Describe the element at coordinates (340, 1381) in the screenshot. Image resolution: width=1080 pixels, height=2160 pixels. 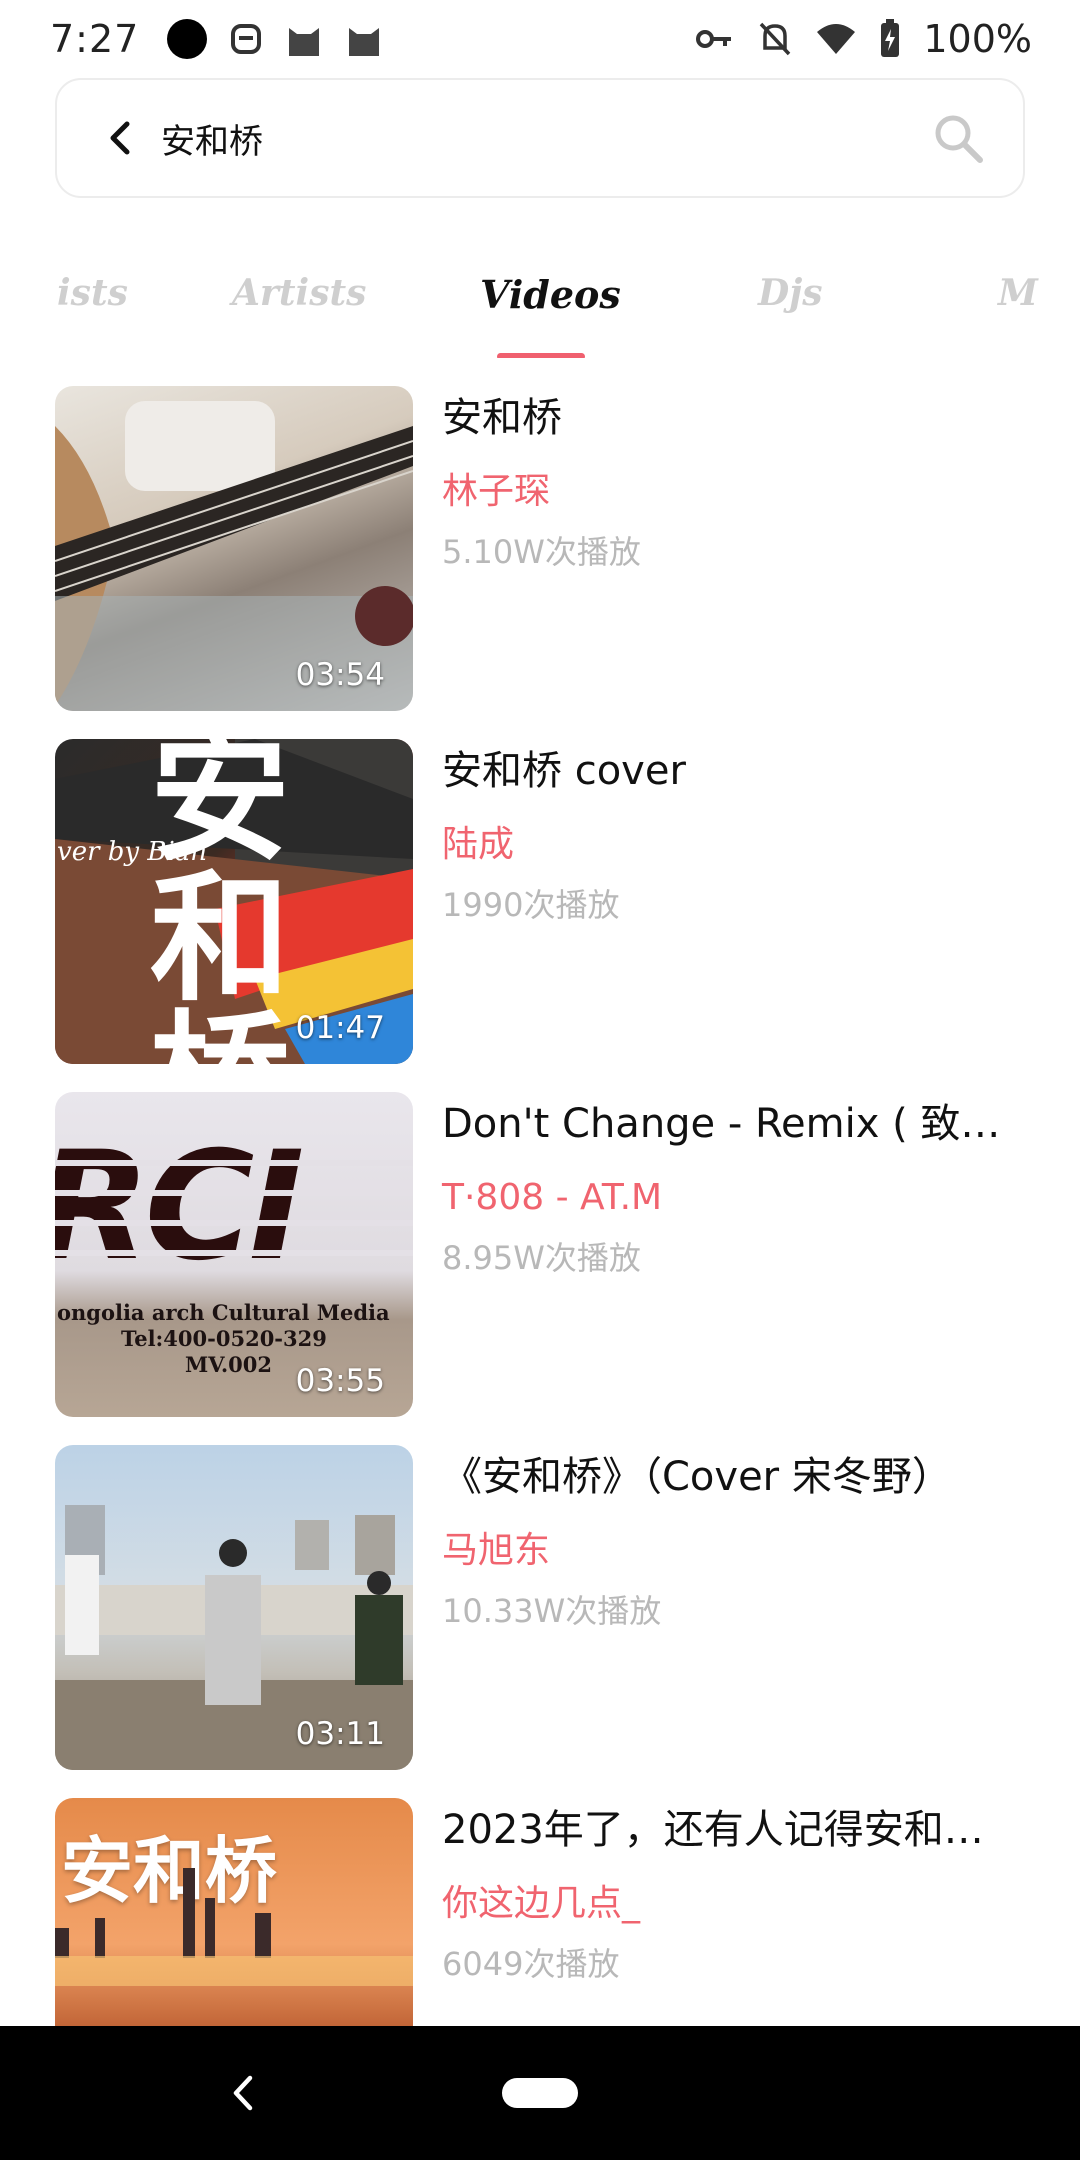
I see `video-duration: 03:55` at that location.